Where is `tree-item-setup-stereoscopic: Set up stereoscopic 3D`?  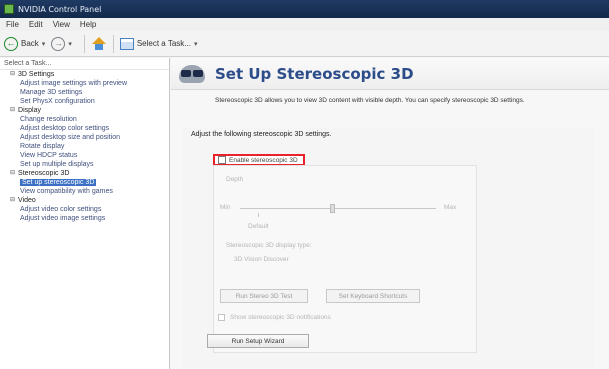 tree-item-setup-stereoscopic: Set up stereoscopic 3D is located at coordinates (84, 182).